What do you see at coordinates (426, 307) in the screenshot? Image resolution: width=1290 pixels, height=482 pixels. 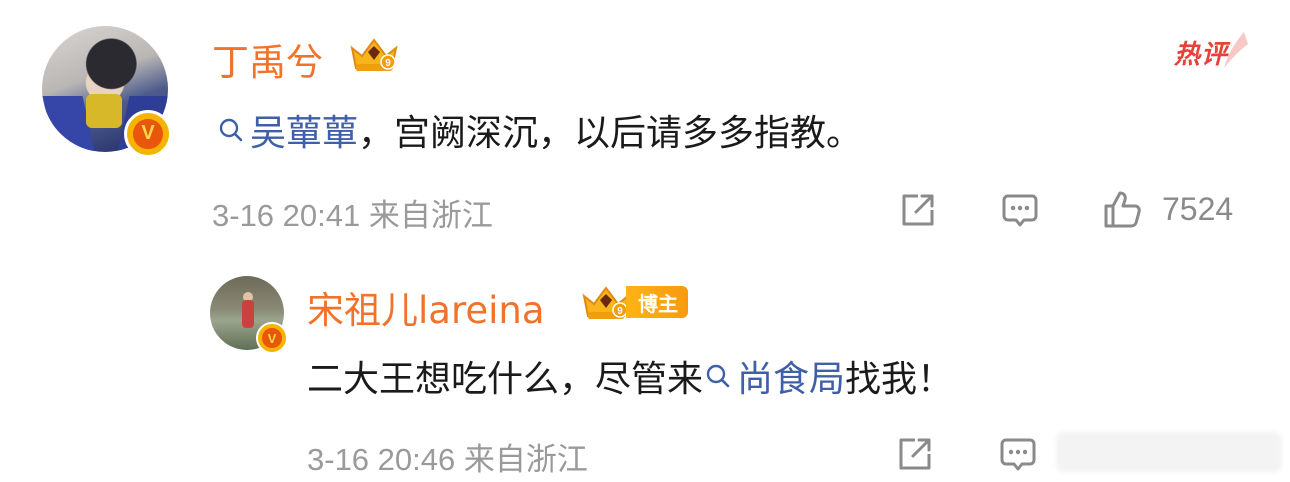 I see `reply-username: 宋祖儿lareina` at bounding box center [426, 307].